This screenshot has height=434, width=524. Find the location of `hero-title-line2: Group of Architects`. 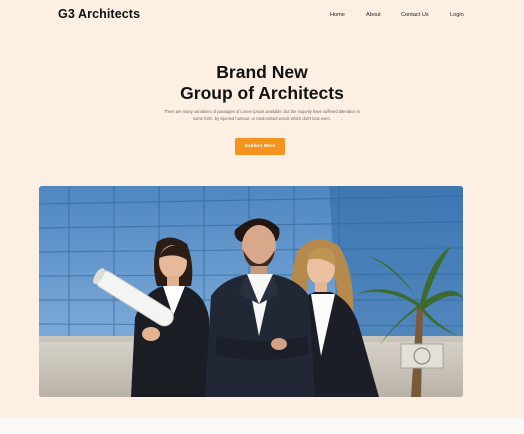

hero-title-line2: Group of Architects is located at coordinates (262, 93).